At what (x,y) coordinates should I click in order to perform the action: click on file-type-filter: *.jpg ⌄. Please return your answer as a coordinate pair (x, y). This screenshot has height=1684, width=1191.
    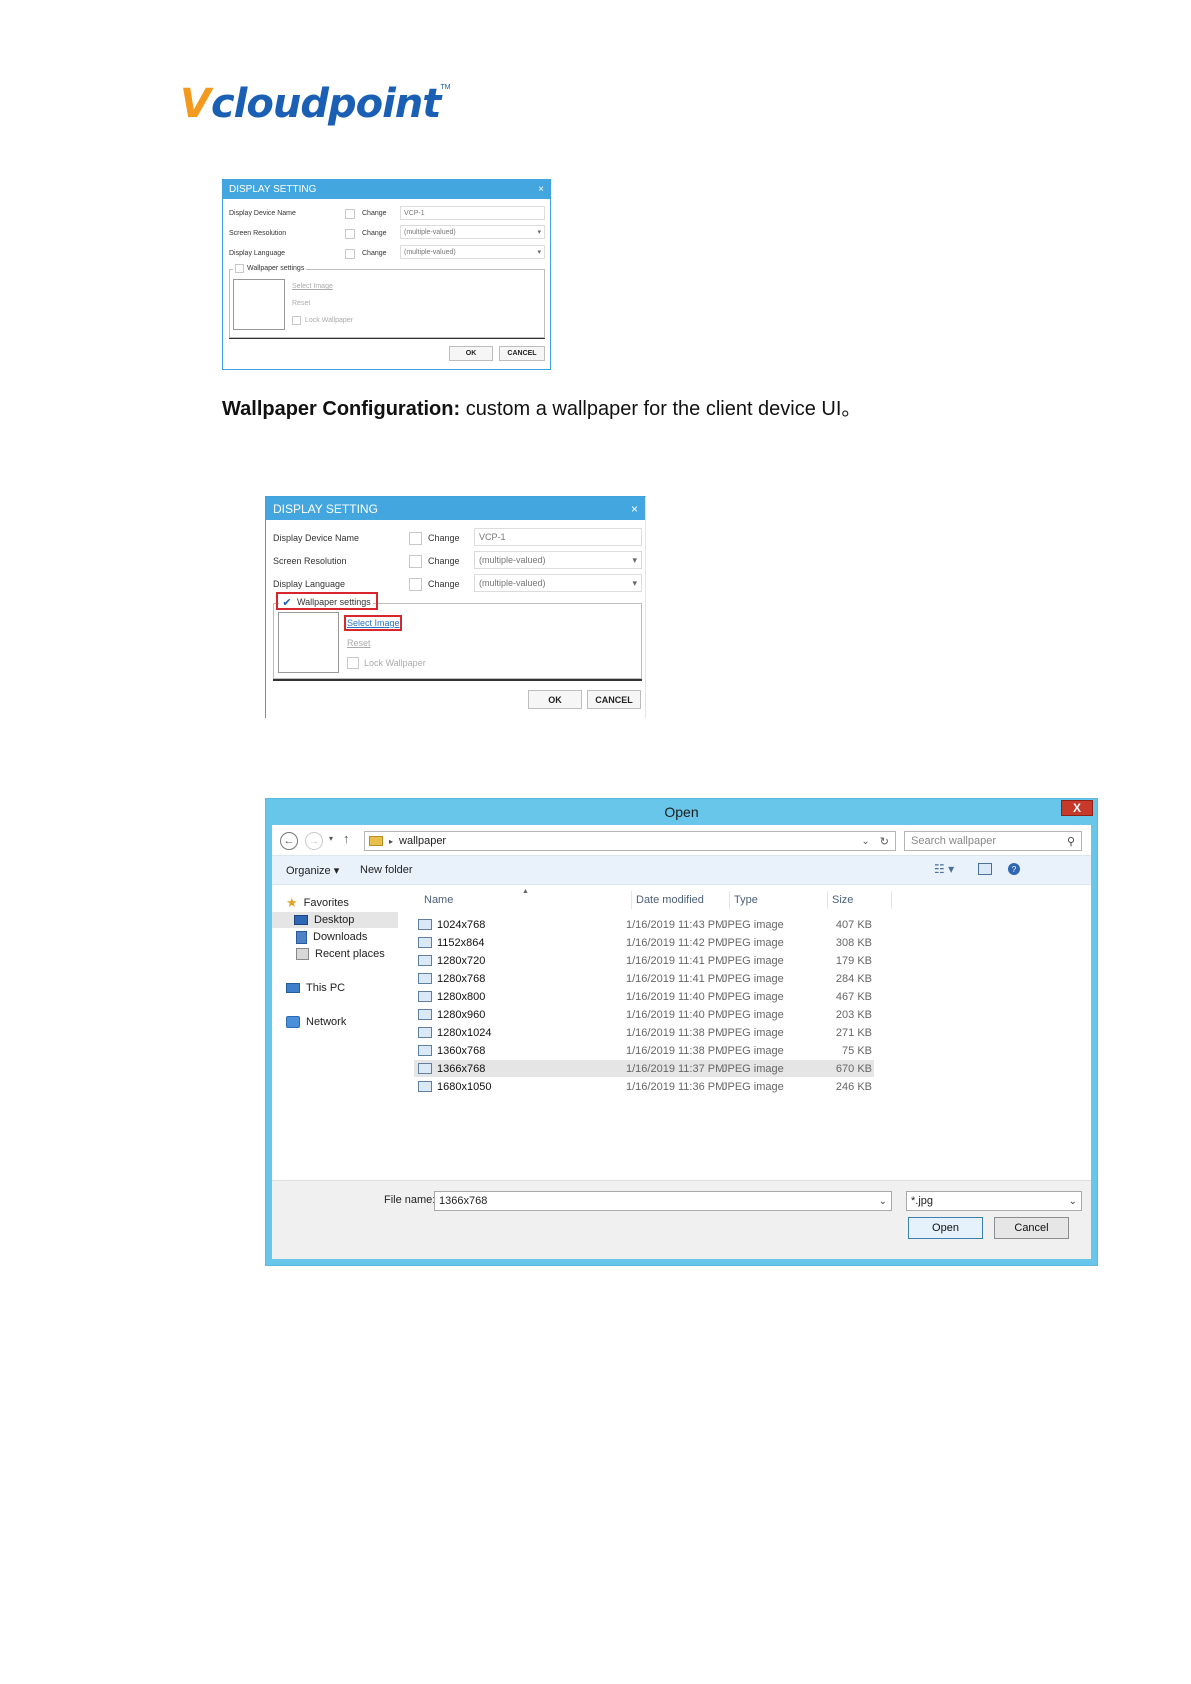
    Looking at the image, I should click on (994, 1201).